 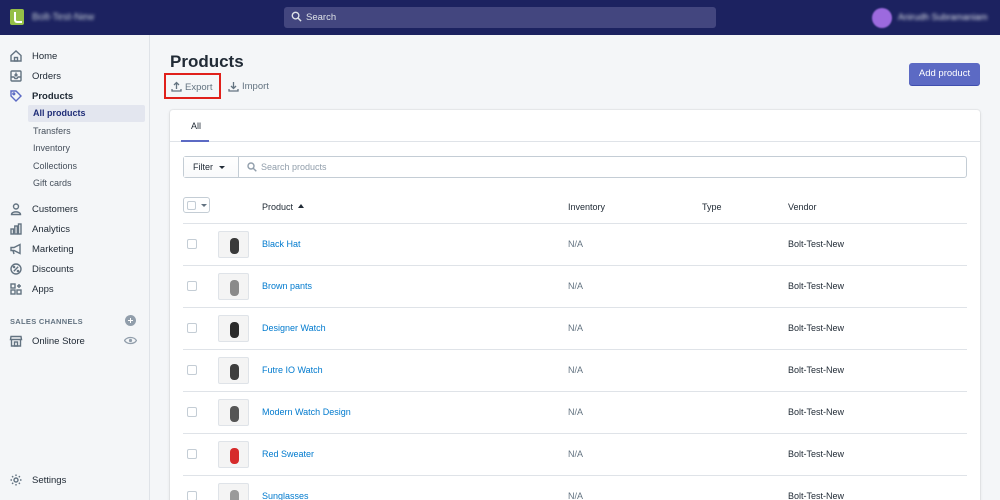 I want to click on column-header-product: Product, so click(x=277, y=207).